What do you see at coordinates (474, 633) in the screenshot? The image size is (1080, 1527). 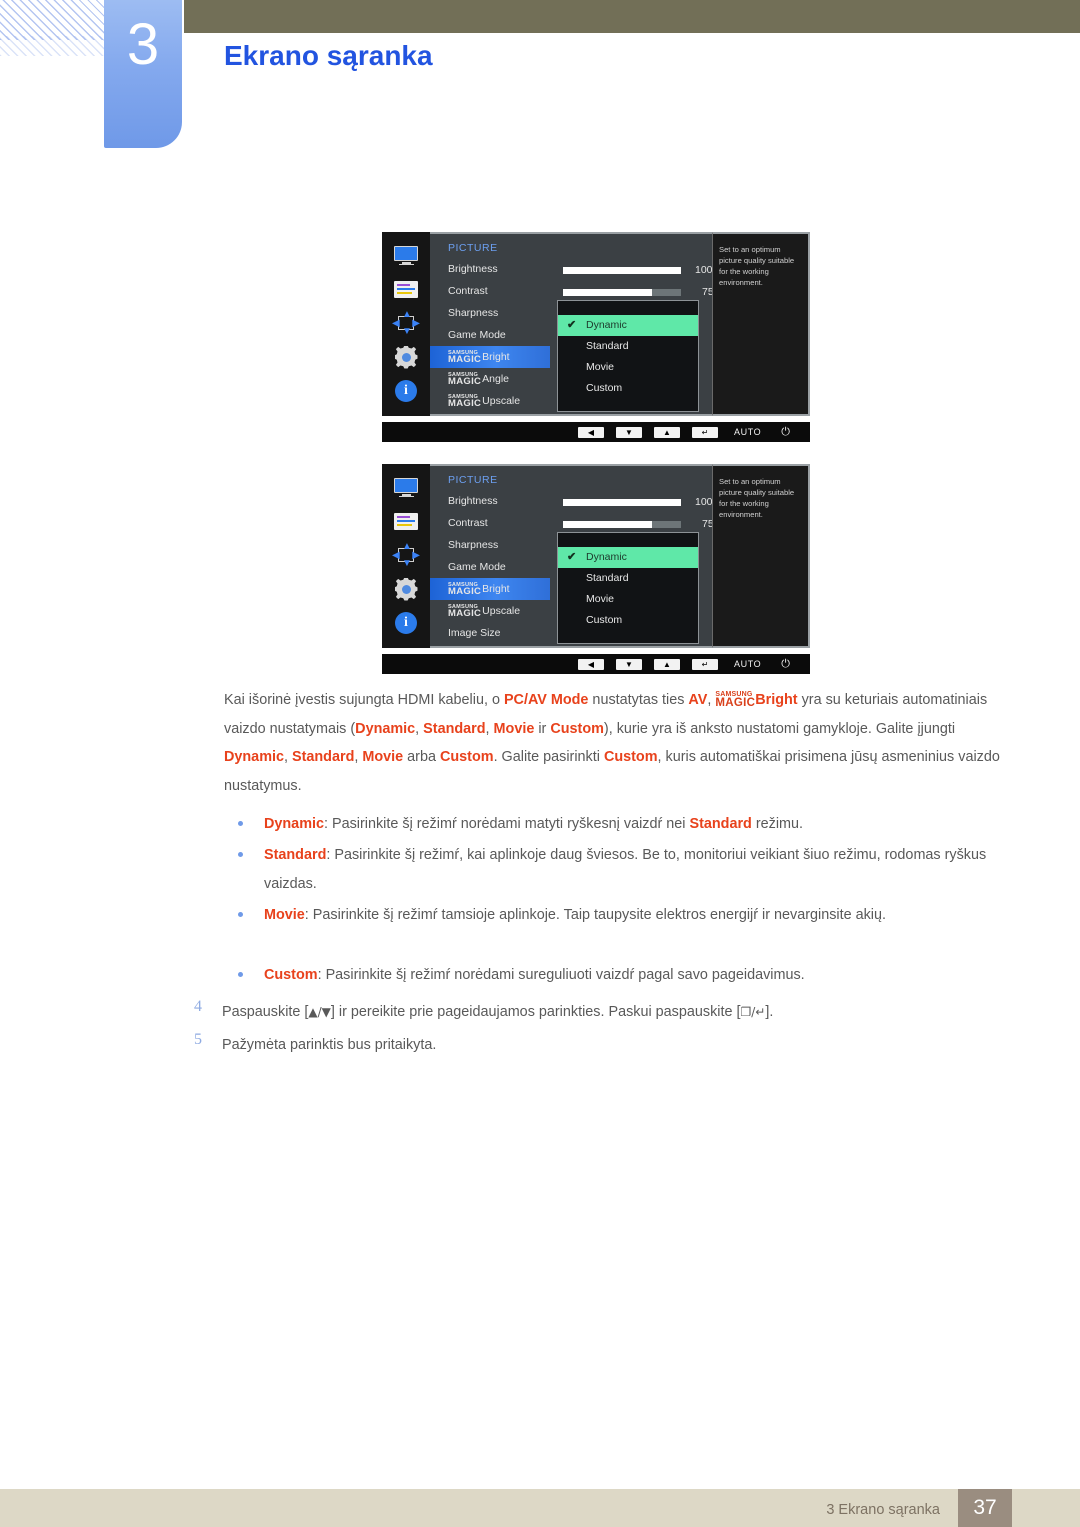 I see `osd-item-label: Image Size` at bounding box center [474, 633].